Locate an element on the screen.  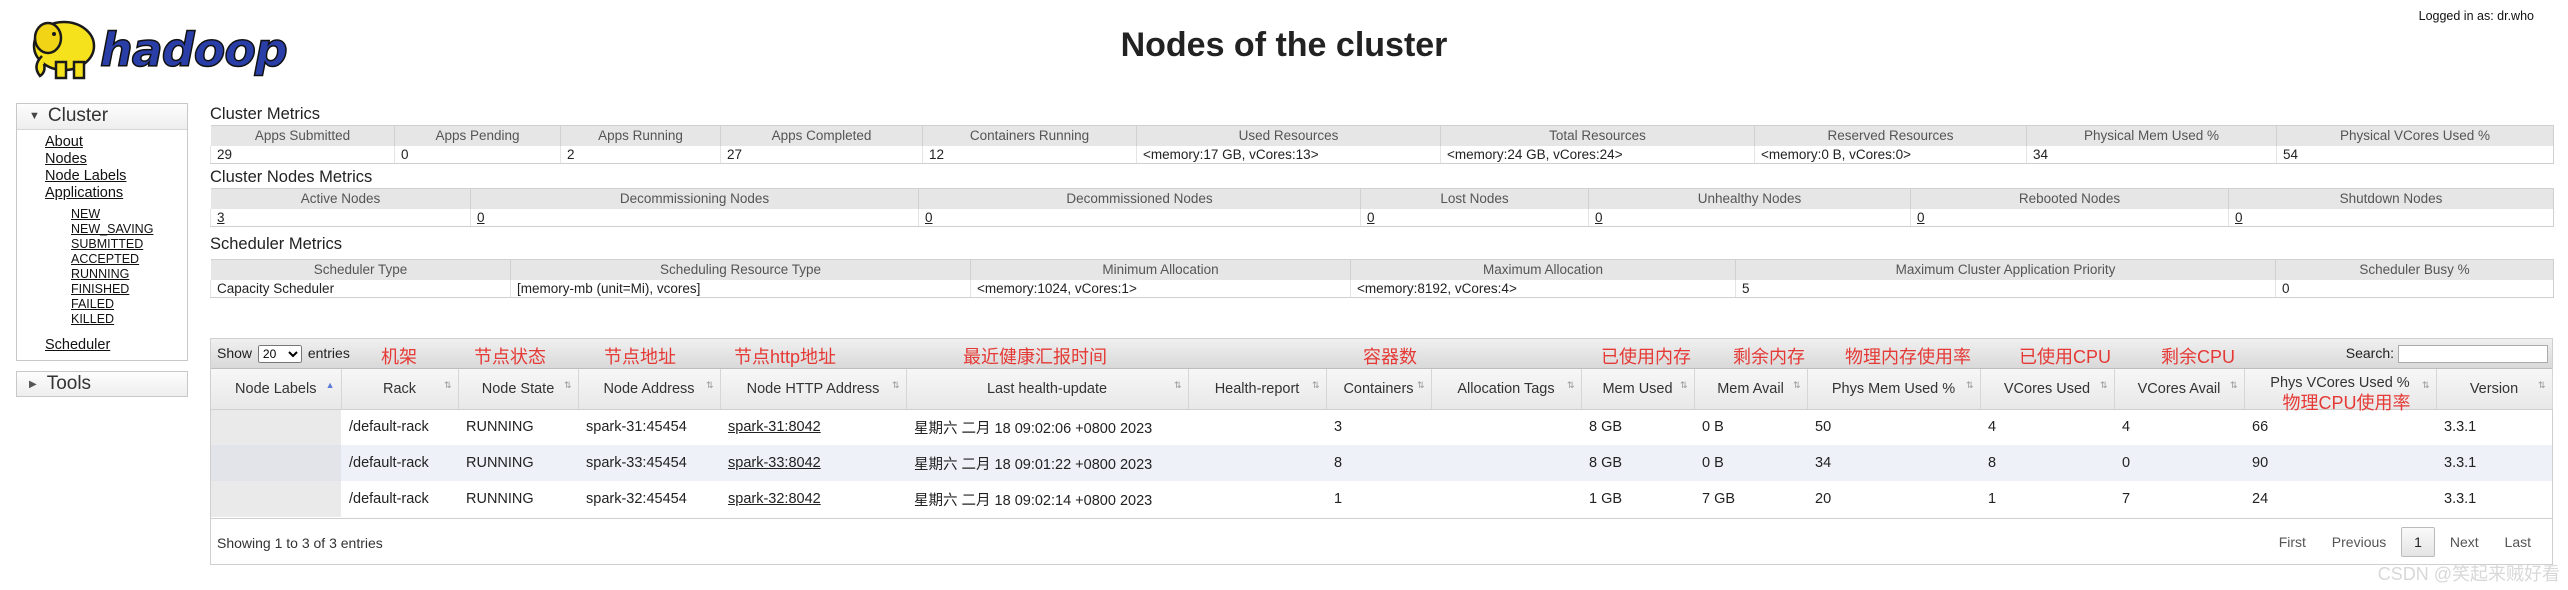
col-header-last-health-update: Last health-update ⇅ is located at coordinates (1047, 389).